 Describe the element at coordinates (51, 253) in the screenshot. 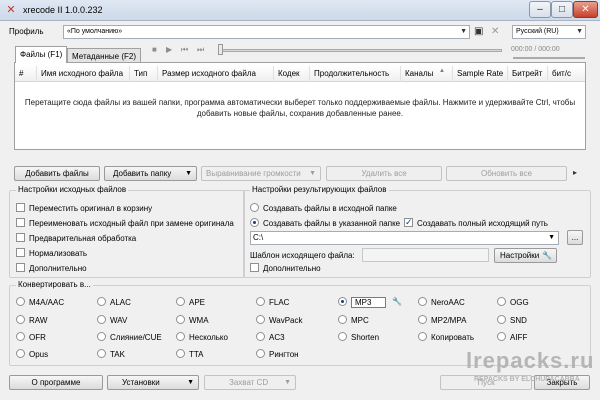

I see `normalize-checkbox: Нормализовать` at that location.